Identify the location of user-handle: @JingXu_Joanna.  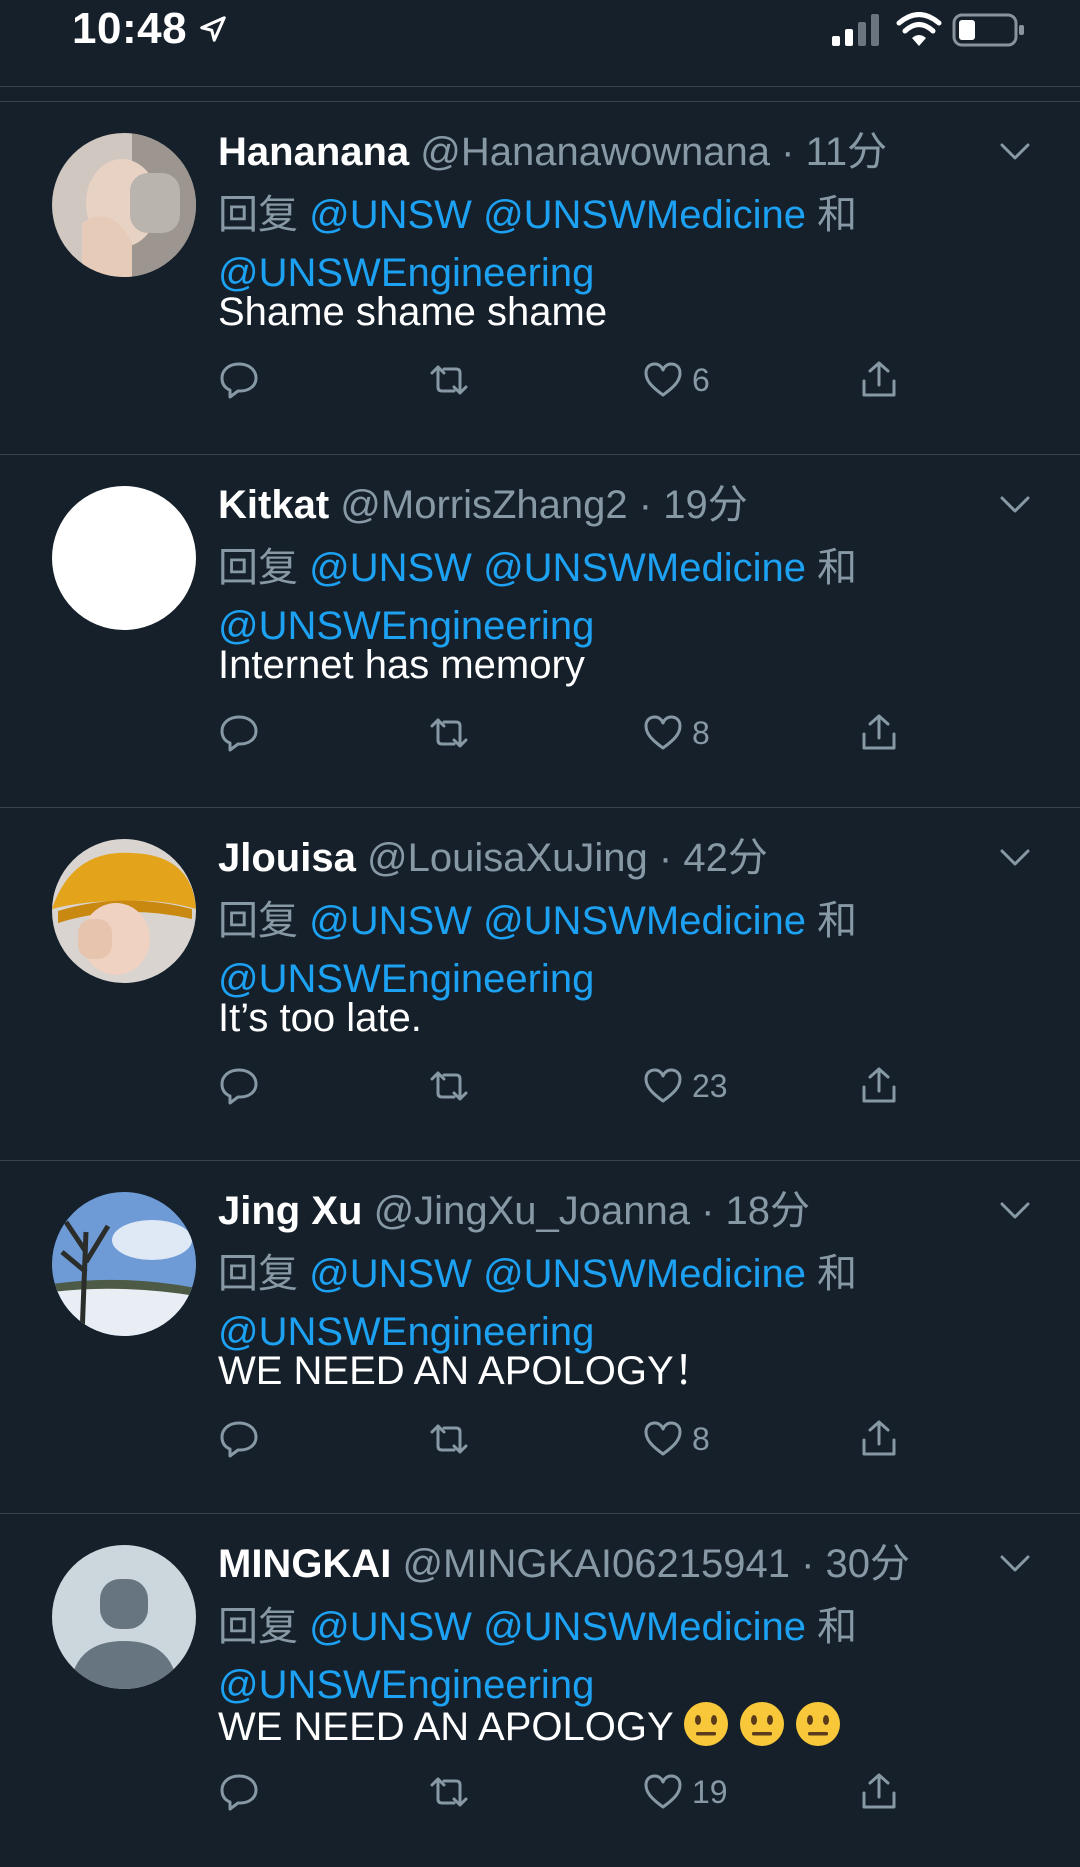
(532, 1211).